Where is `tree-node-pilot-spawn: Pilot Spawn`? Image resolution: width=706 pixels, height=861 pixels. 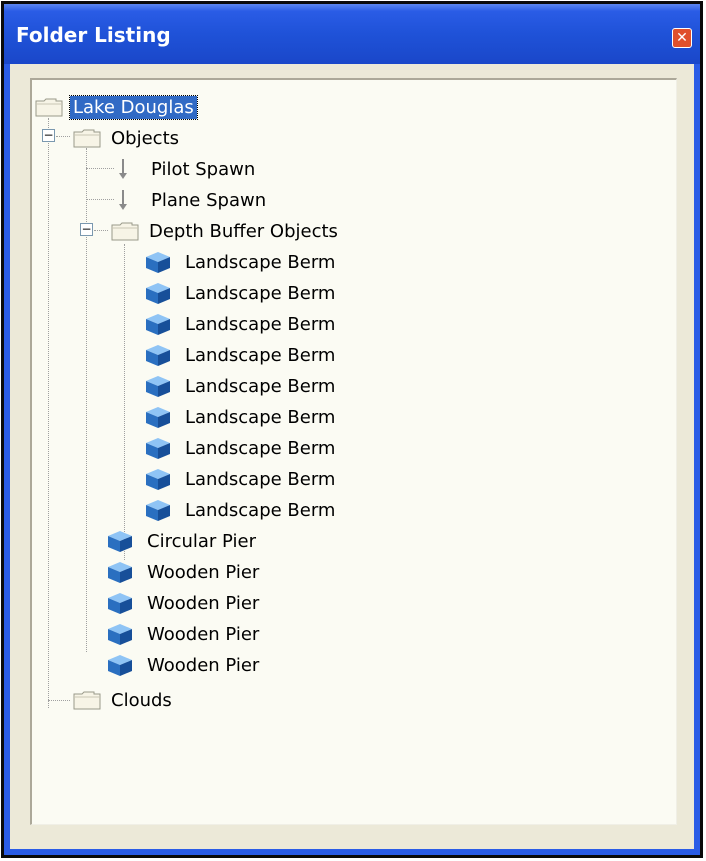 tree-node-pilot-spawn: Pilot Spawn is located at coordinates (184, 169).